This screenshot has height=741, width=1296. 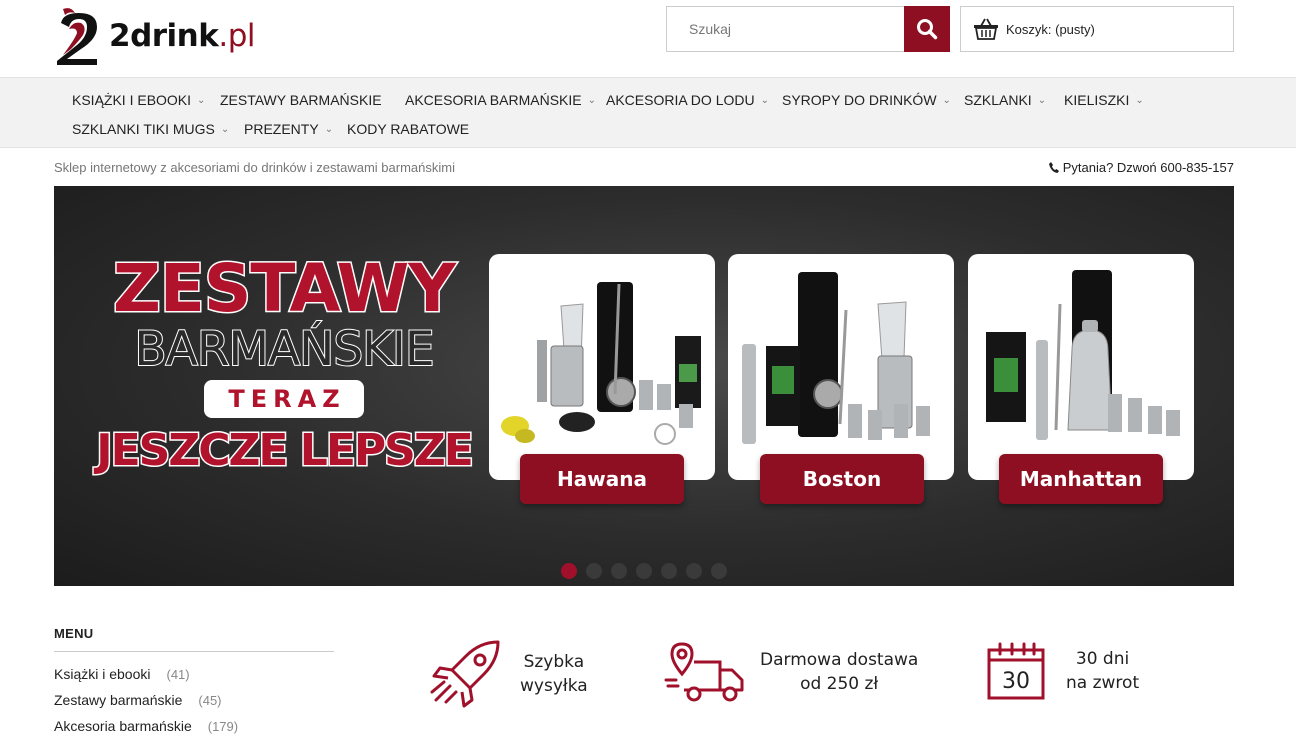 I want to click on nav-item-syropy: SYROPY DO DRINKÓW ⌄, so click(x=866, y=100).